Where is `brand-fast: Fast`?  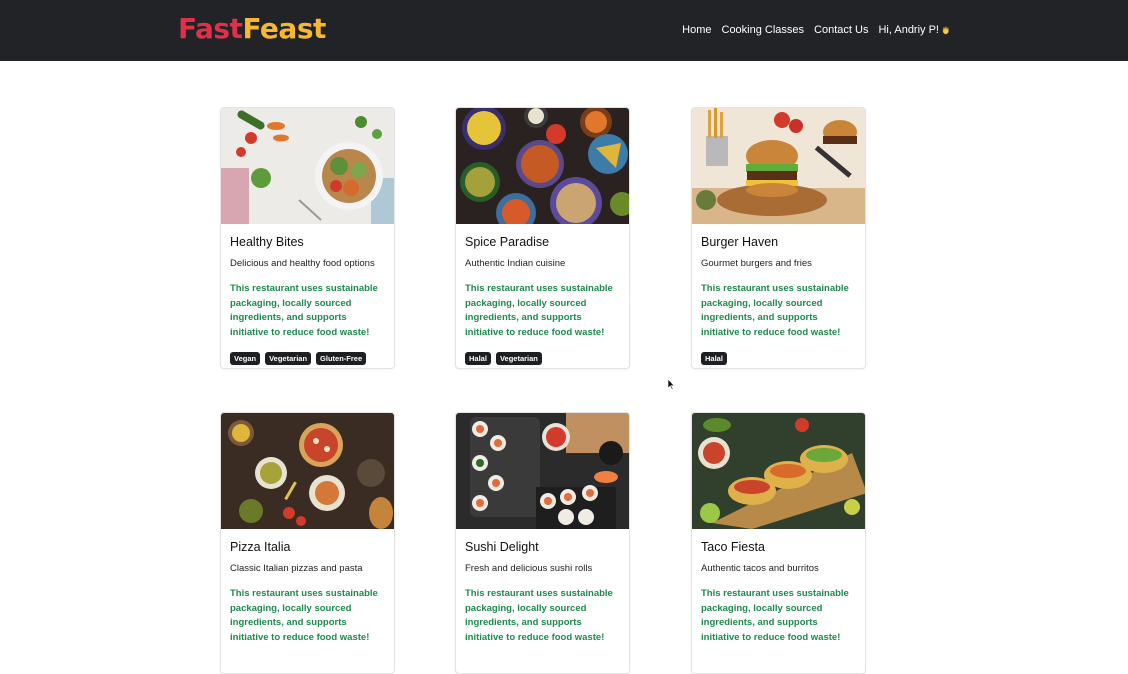
brand-fast: Fast is located at coordinates (210, 28).